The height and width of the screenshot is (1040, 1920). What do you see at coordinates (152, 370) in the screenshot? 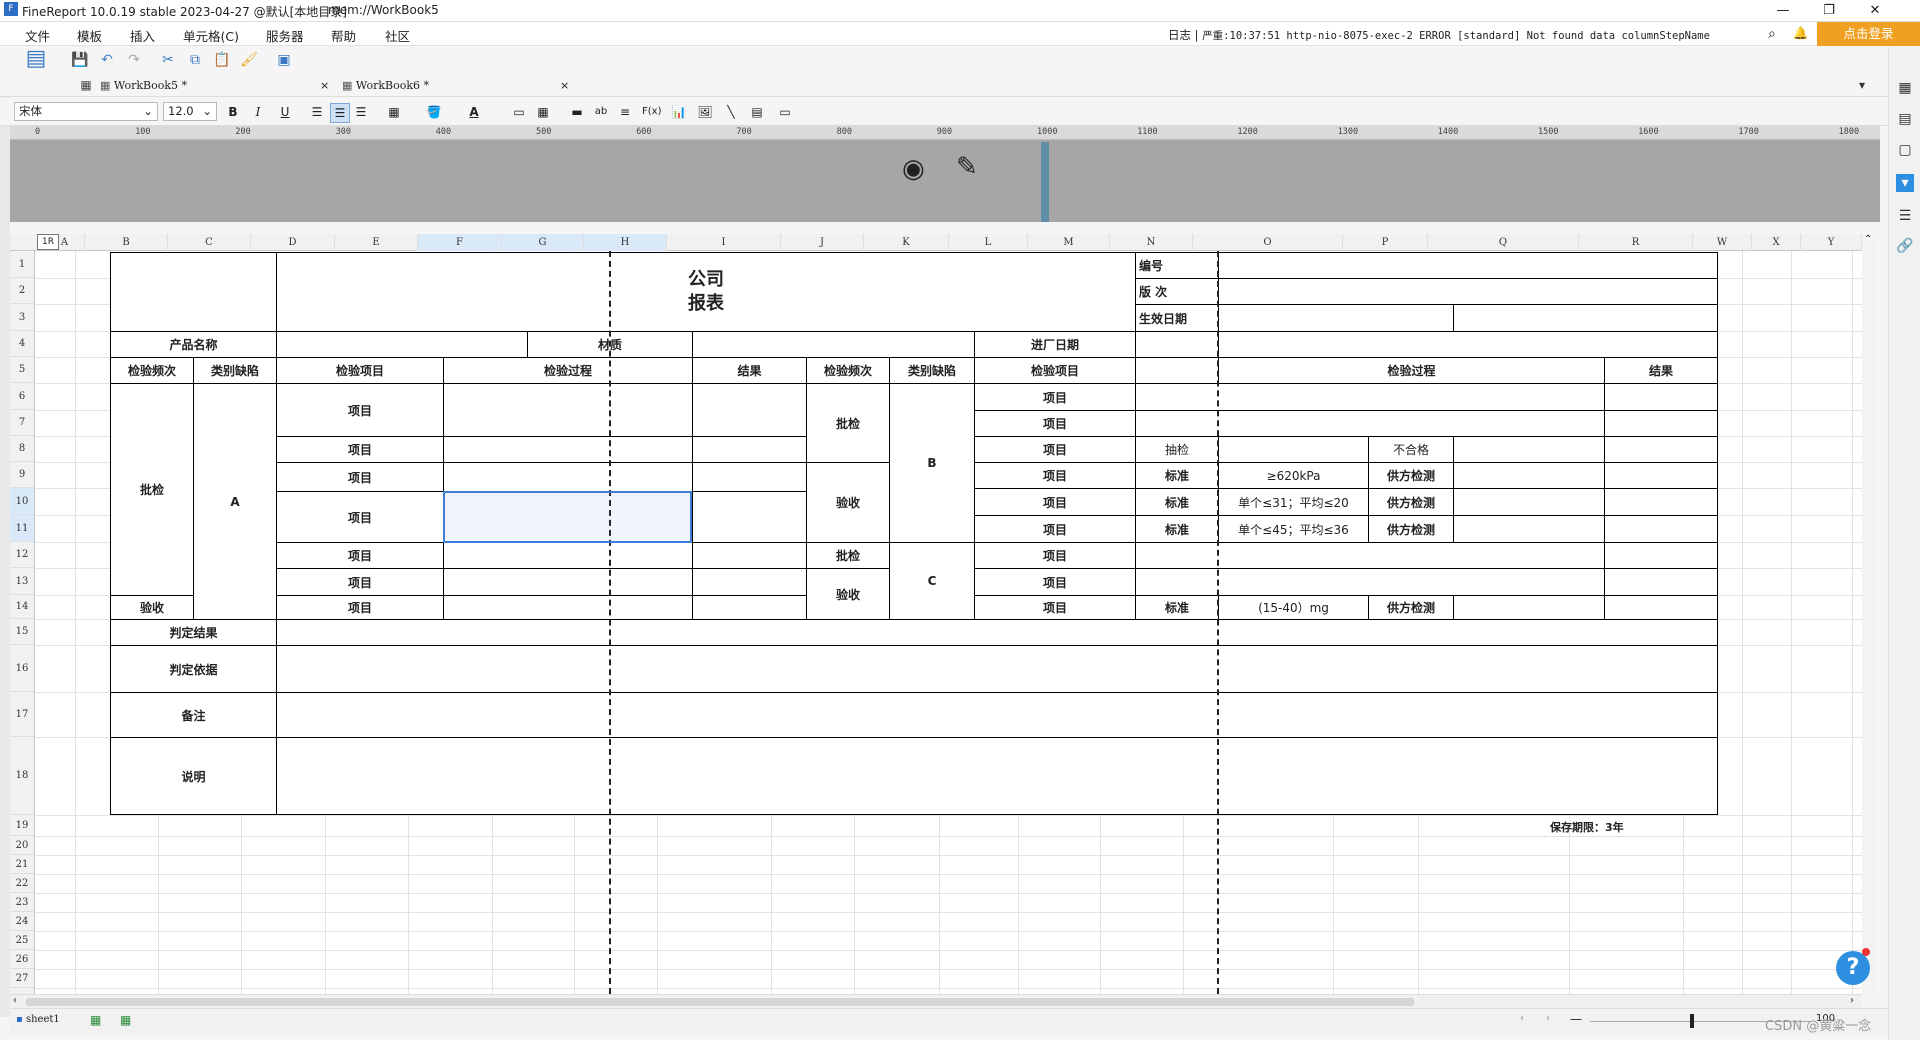
I see `freq-header-left: 检验频次` at bounding box center [152, 370].